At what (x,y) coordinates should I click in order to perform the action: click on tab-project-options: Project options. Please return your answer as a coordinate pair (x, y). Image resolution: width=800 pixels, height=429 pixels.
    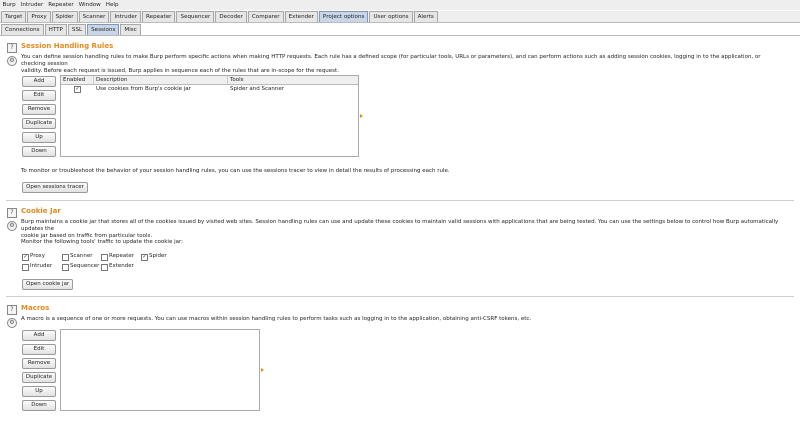
    Looking at the image, I should click on (343, 16).